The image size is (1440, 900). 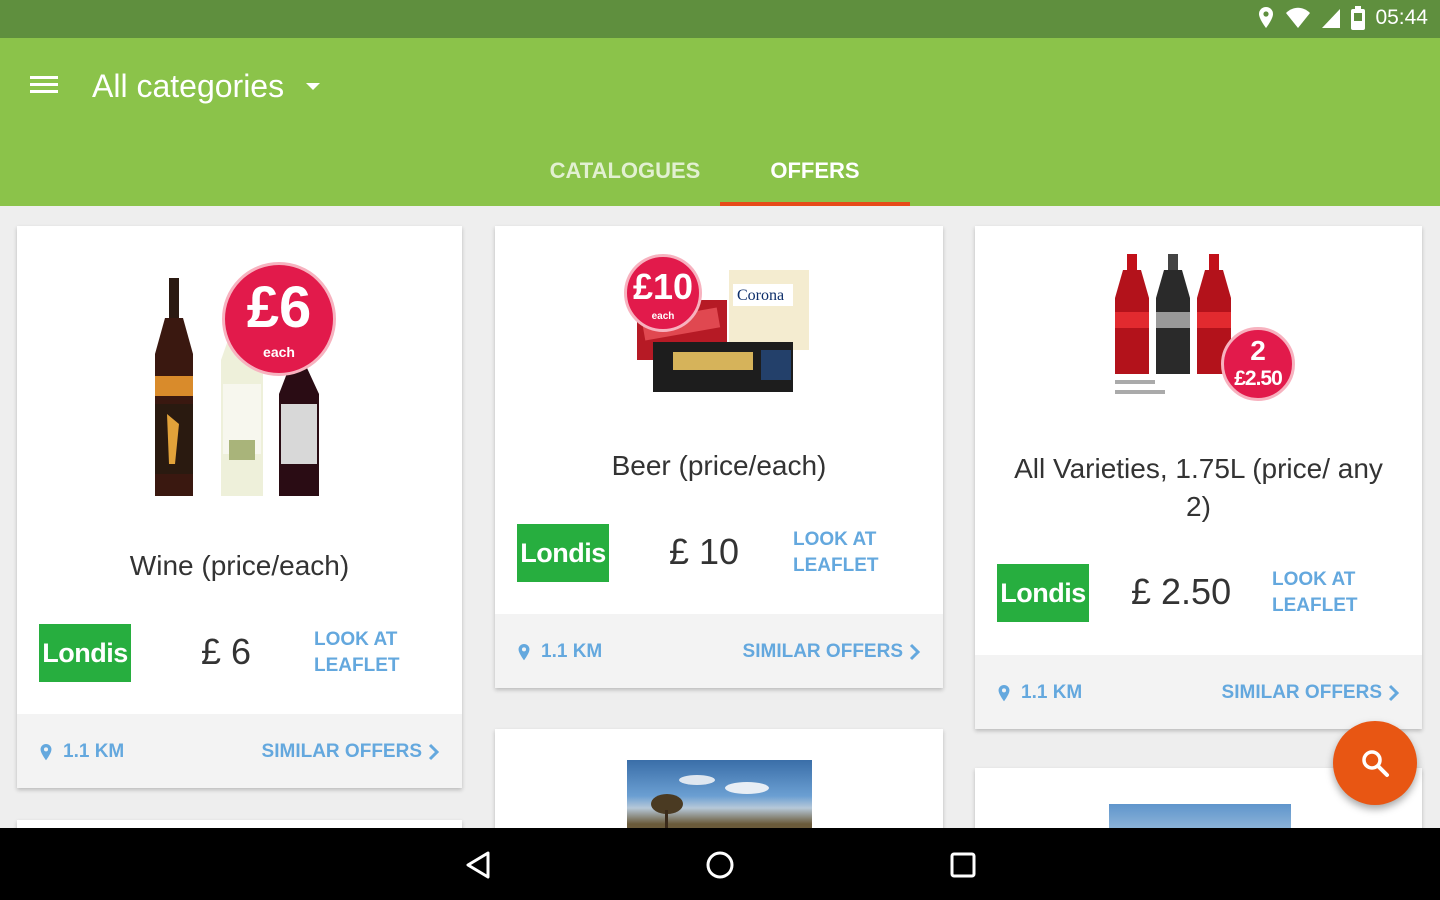 What do you see at coordinates (815, 177) in the screenshot?
I see `tab-offers: OFFERS` at bounding box center [815, 177].